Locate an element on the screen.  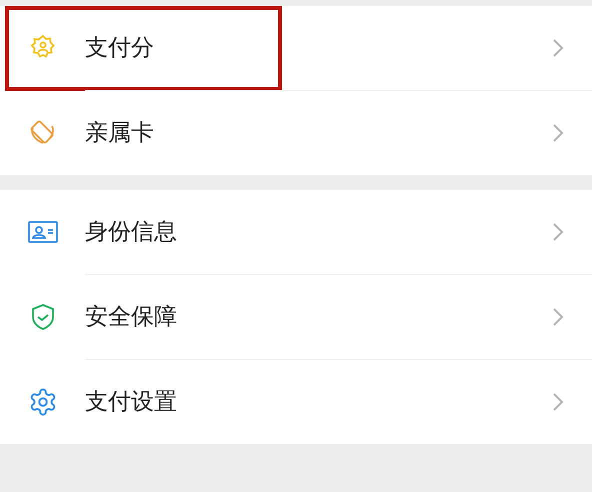
id-card-icon is located at coordinates (43, 232).